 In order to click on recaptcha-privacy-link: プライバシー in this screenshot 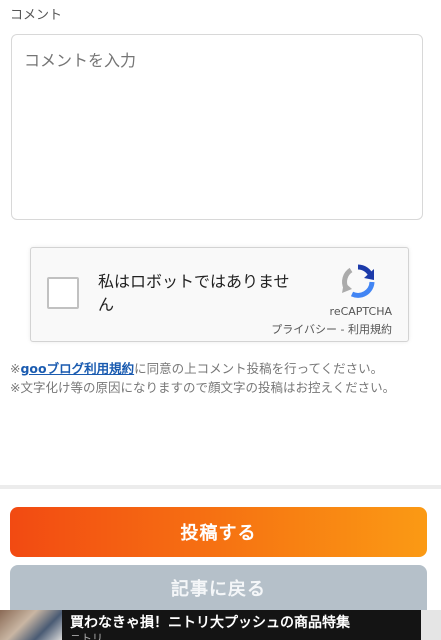, I will do `click(304, 329)`.